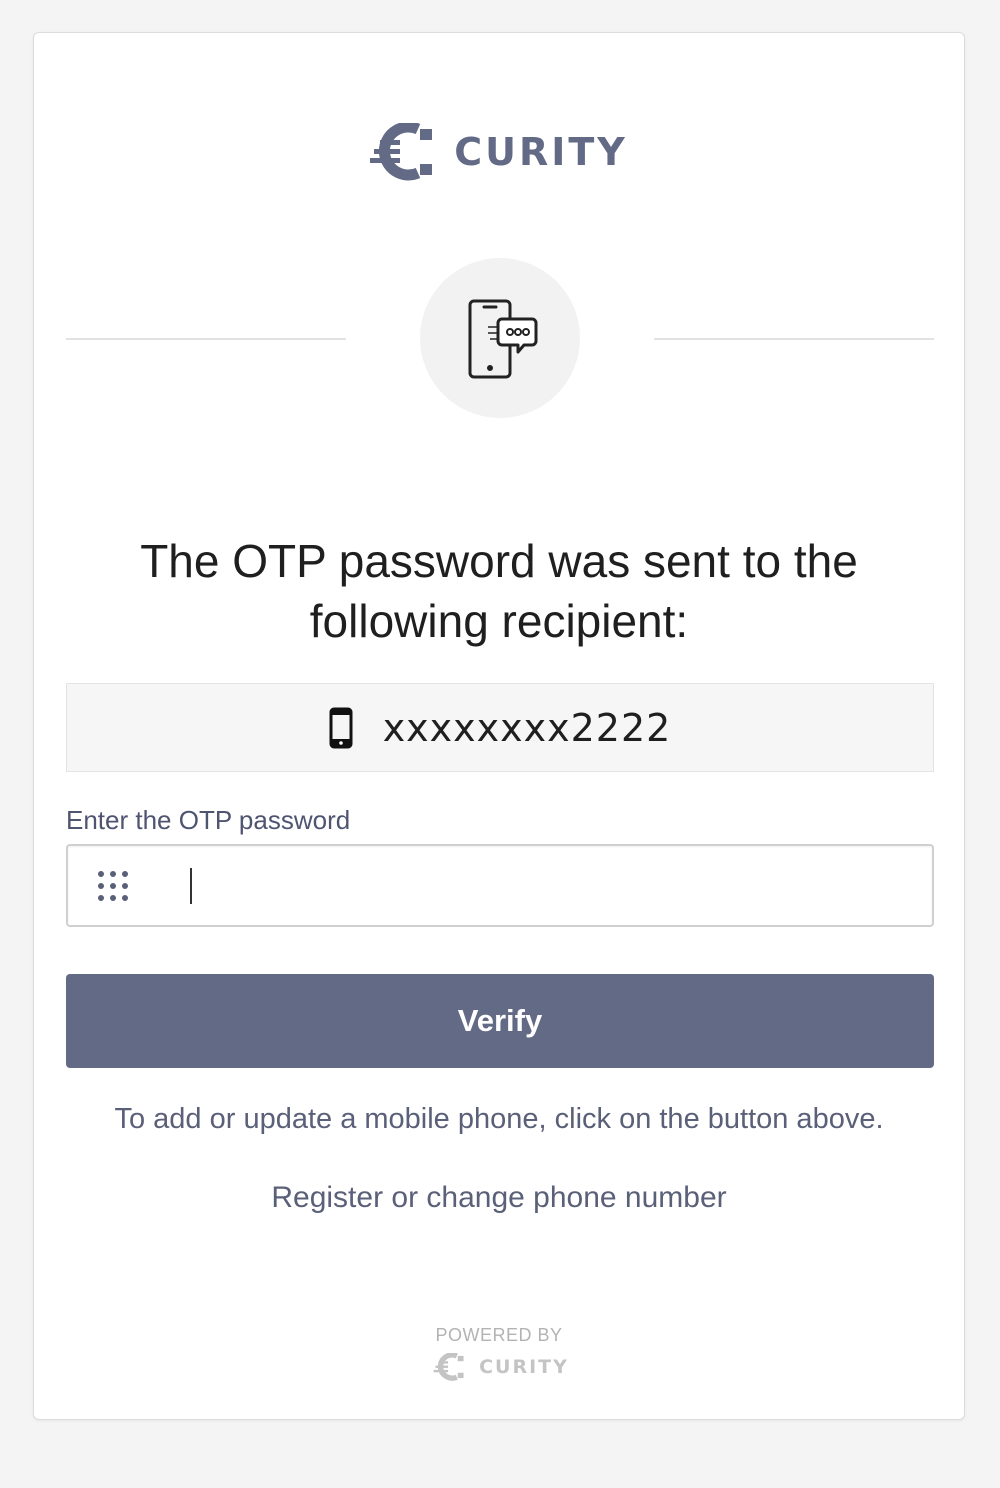 Image resolution: width=1000 pixels, height=1488 pixels. Describe the element at coordinates (191, 886) in the screenshot. I see `text-cursor` at that location.